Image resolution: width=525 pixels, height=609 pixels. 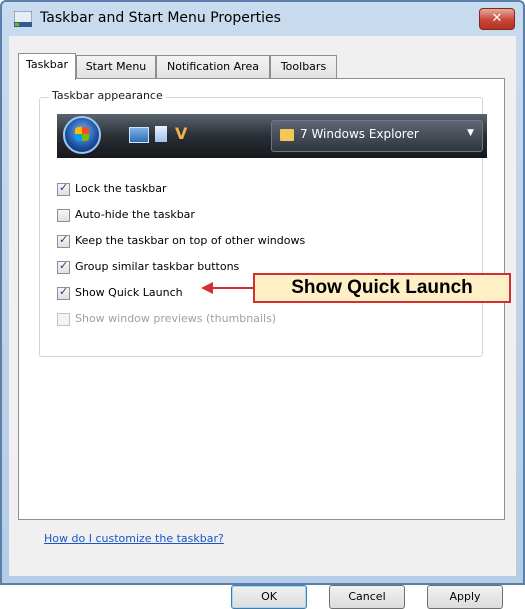 What do you see at coordinates (213, 66) in the screenshot?
I see `tab-notification-area: Notification Area` at bounding box center [213, 66].